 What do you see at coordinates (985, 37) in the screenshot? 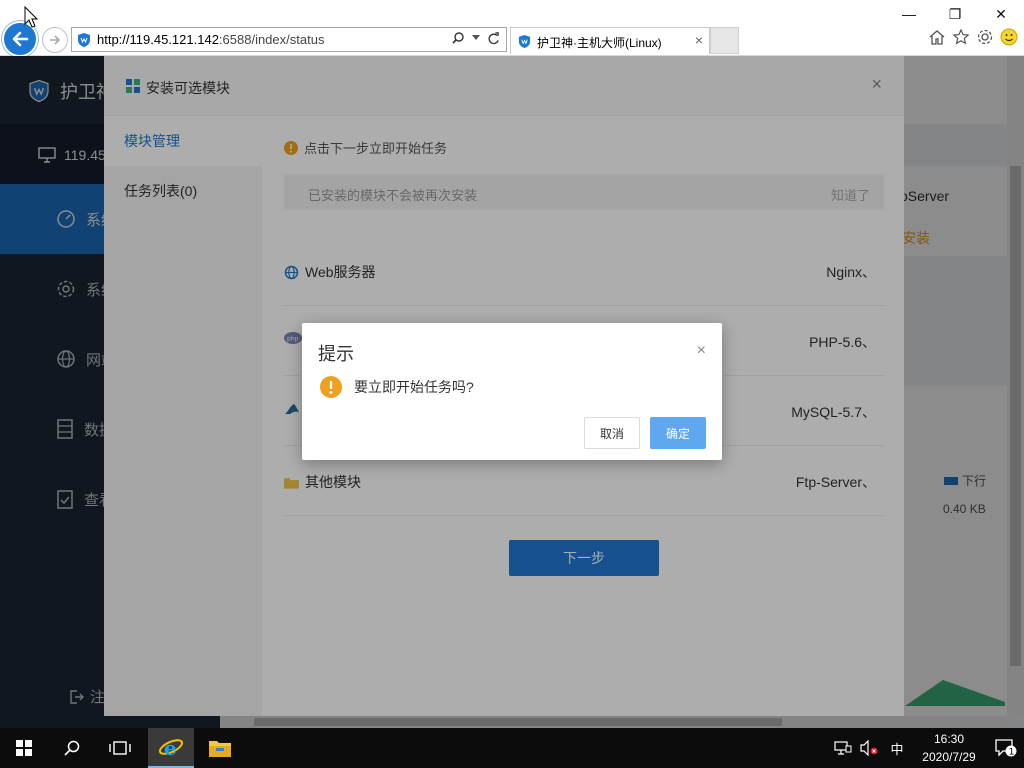
I see `gear-icon` at bounding box center [985, 37].